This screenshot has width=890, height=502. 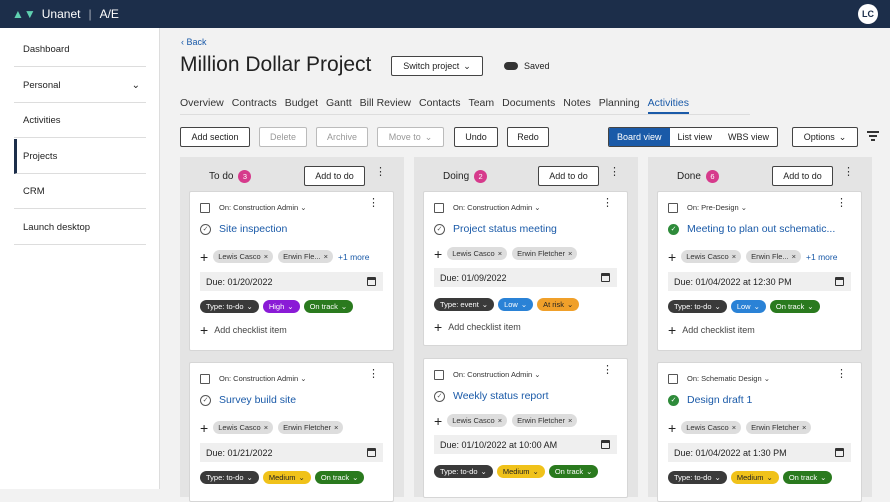 I want to click on phase-selector: On: Pre-Design ⌄, so click(x=717, y=207).